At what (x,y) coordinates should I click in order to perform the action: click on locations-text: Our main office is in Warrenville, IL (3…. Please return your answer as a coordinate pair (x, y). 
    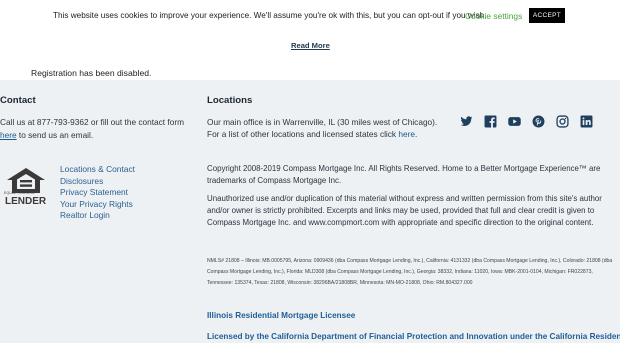
    Looking at the image, I should click on (322, 128).